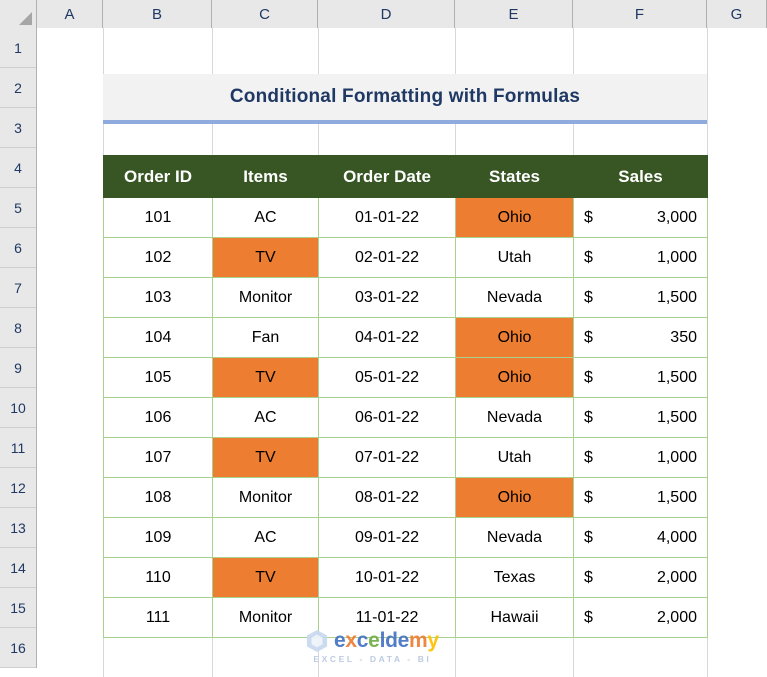  I want to click on row-header-2-label: 2, so click(18, 87).